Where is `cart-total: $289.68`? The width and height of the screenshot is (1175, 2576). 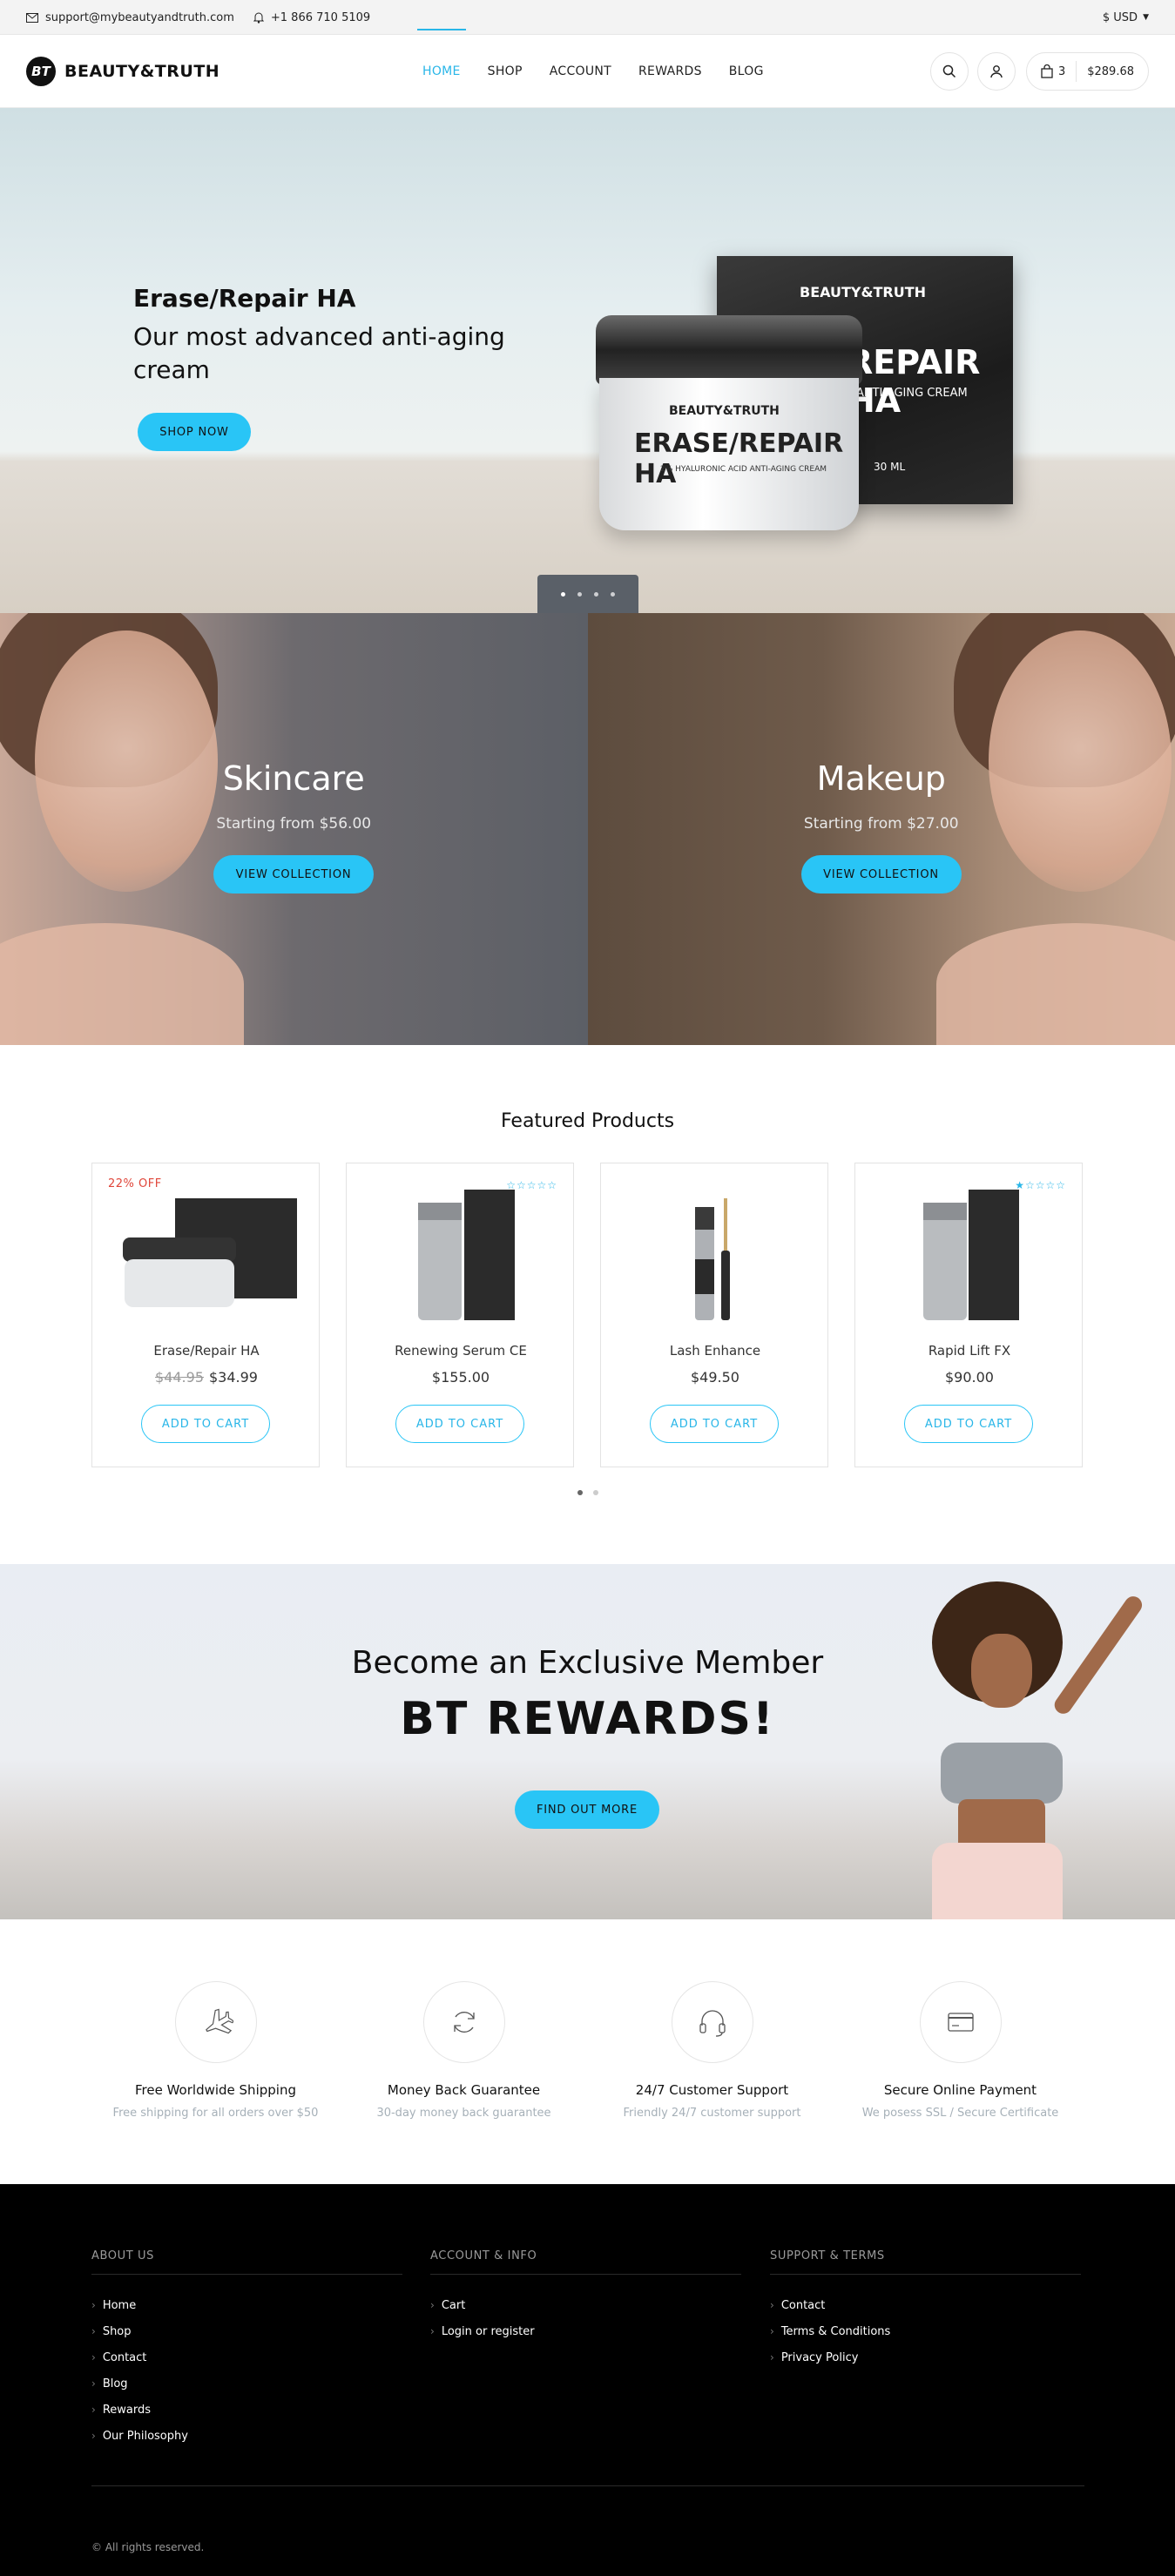 cart-total: $289.68 is located at coordinates (1110, 71).